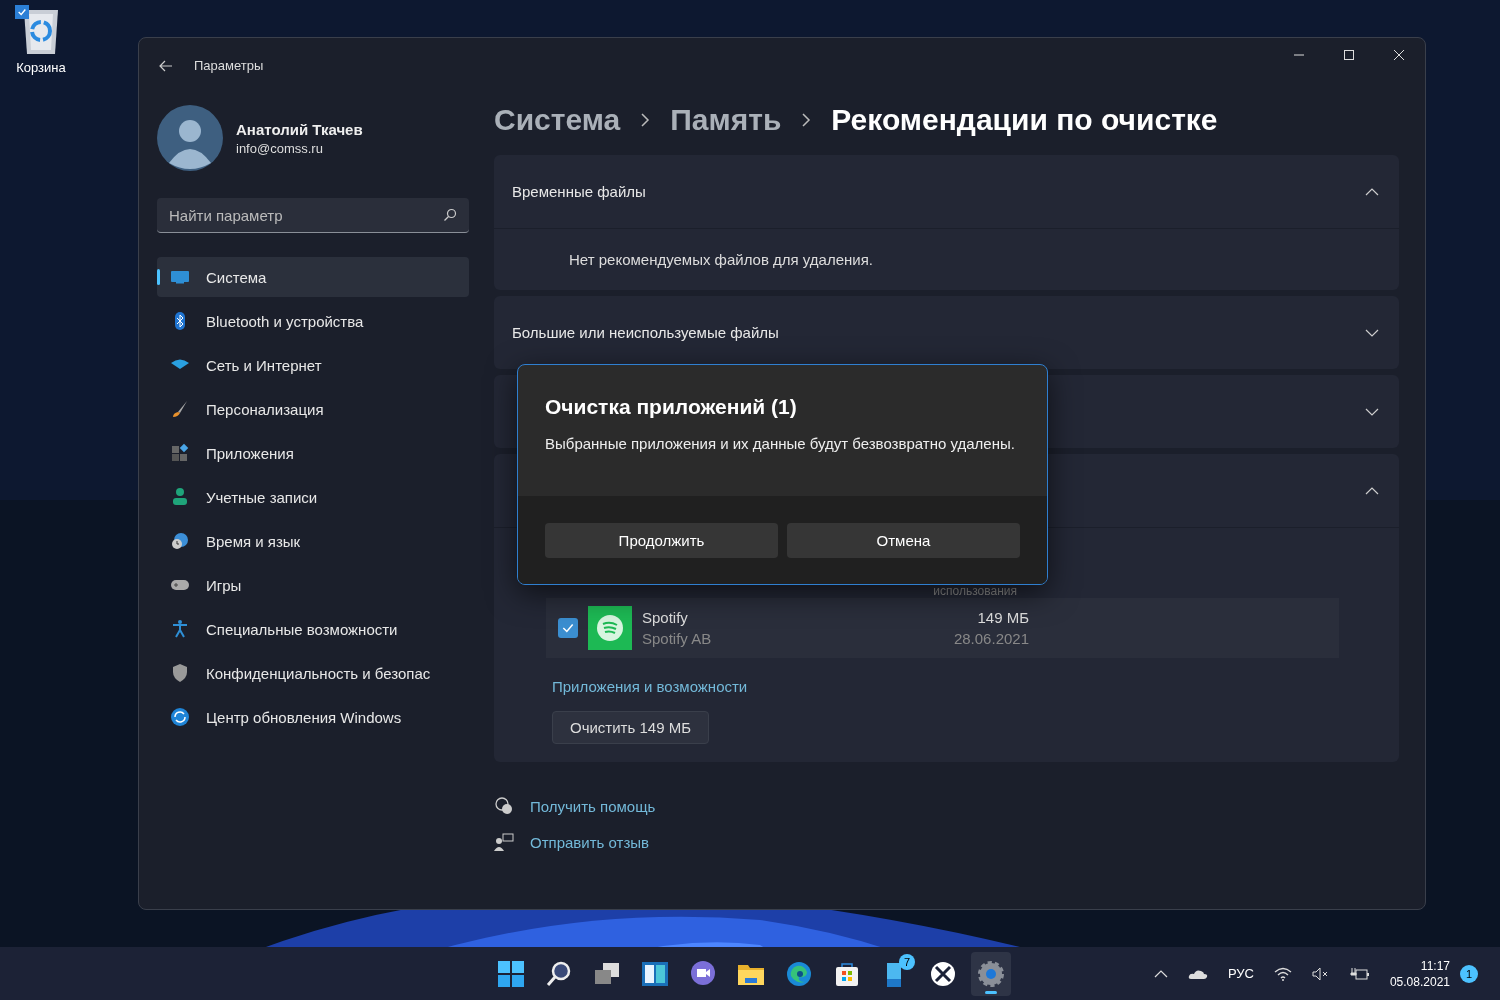 This screenshot has width=1500, height=1000. I want to click on app-name: Spotify, so click(665, 617).